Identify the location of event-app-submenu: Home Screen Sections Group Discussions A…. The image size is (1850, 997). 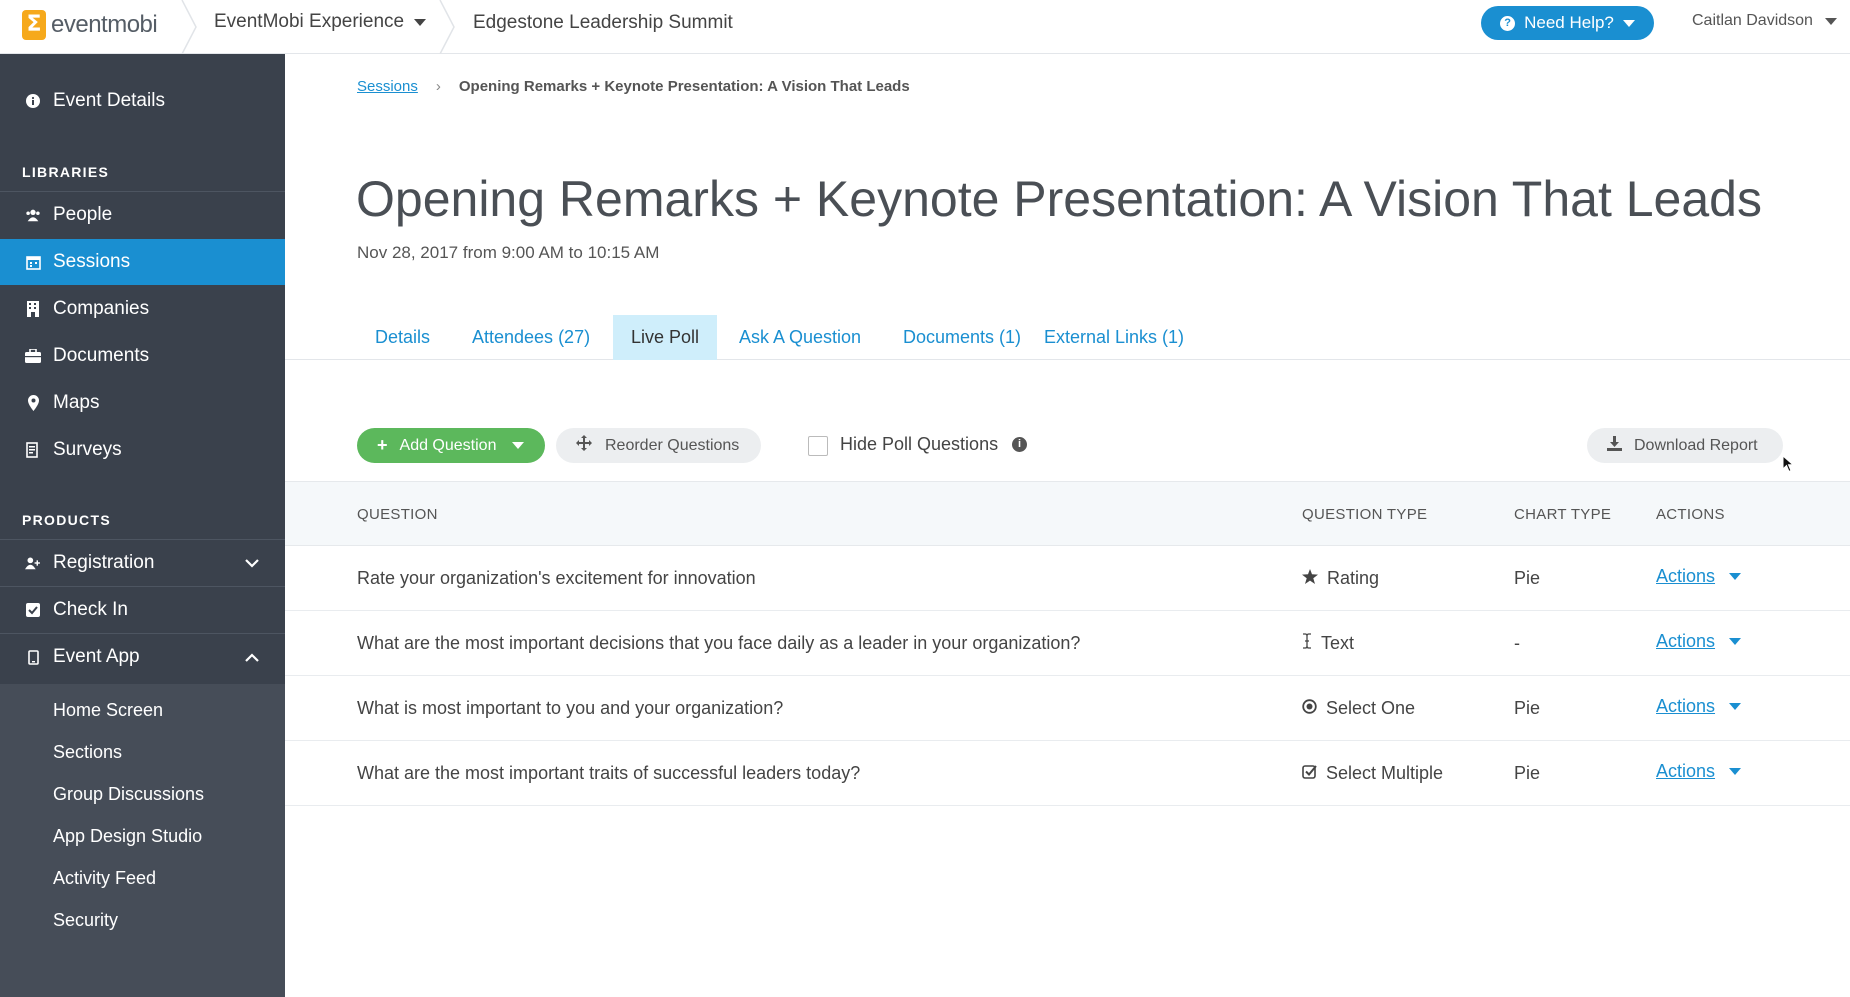
(142, 840).